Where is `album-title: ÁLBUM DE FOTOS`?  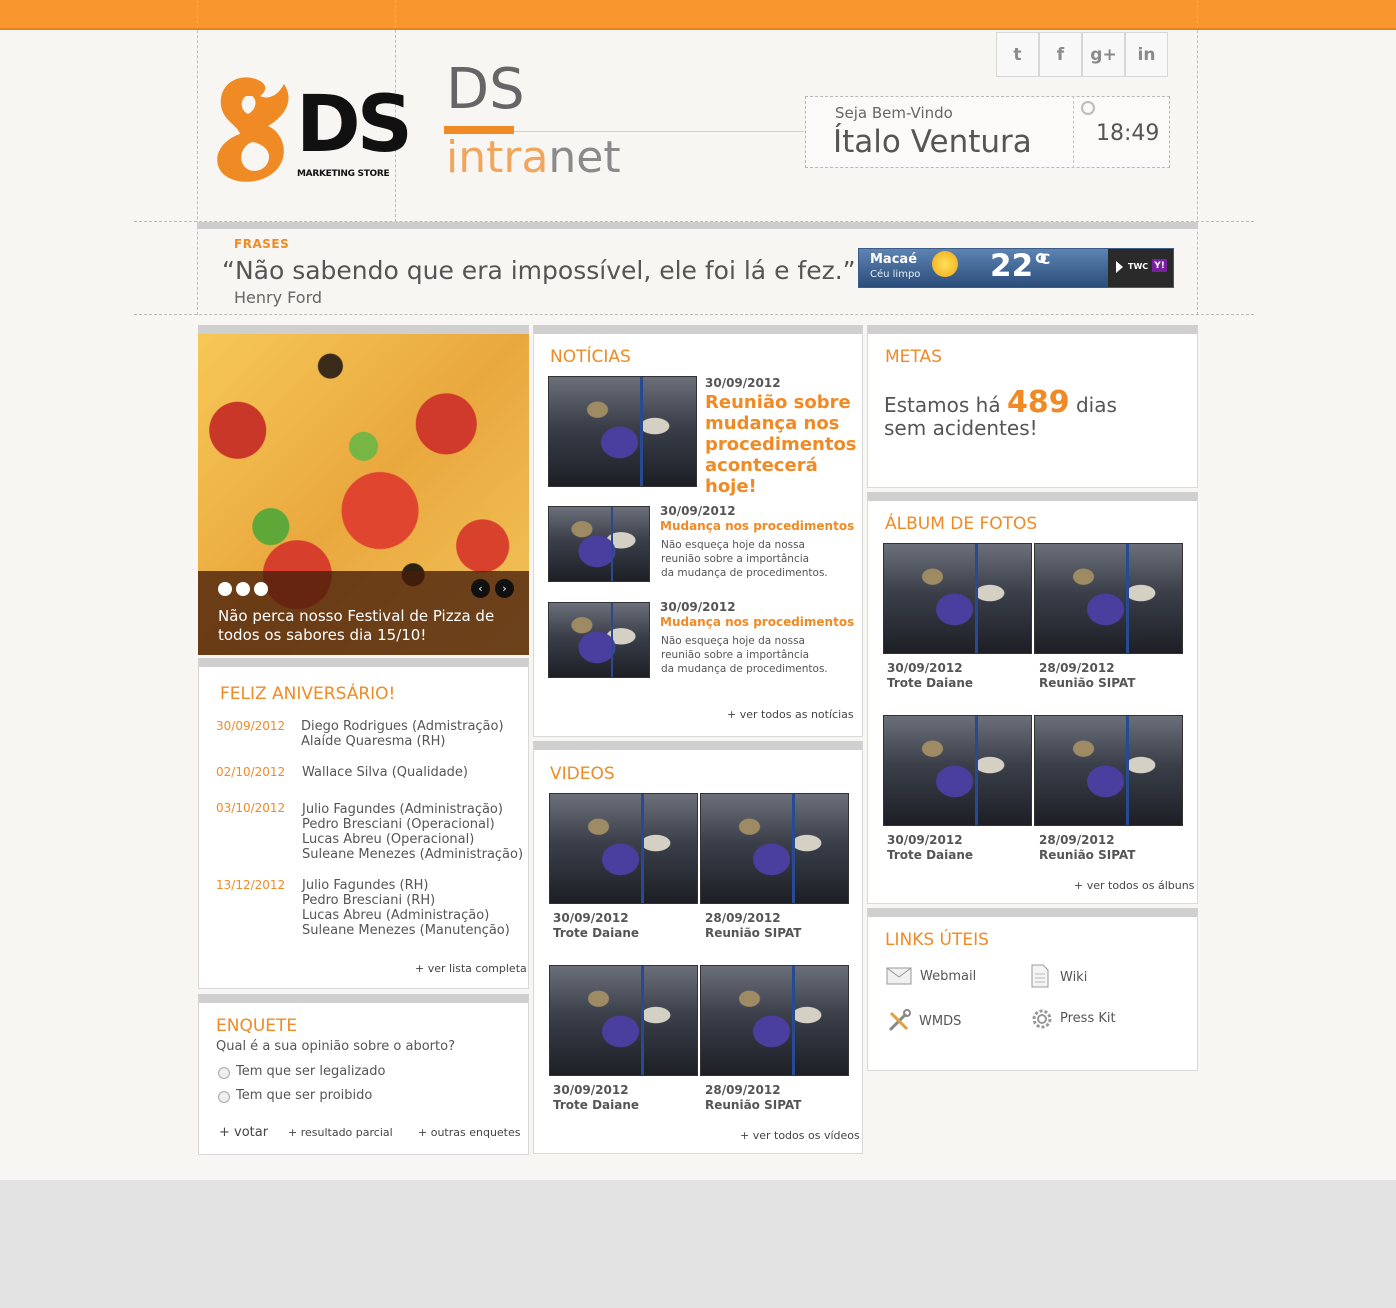 album-title: ÁLBUM DE FOTOS is located at coordinates (961, 524).